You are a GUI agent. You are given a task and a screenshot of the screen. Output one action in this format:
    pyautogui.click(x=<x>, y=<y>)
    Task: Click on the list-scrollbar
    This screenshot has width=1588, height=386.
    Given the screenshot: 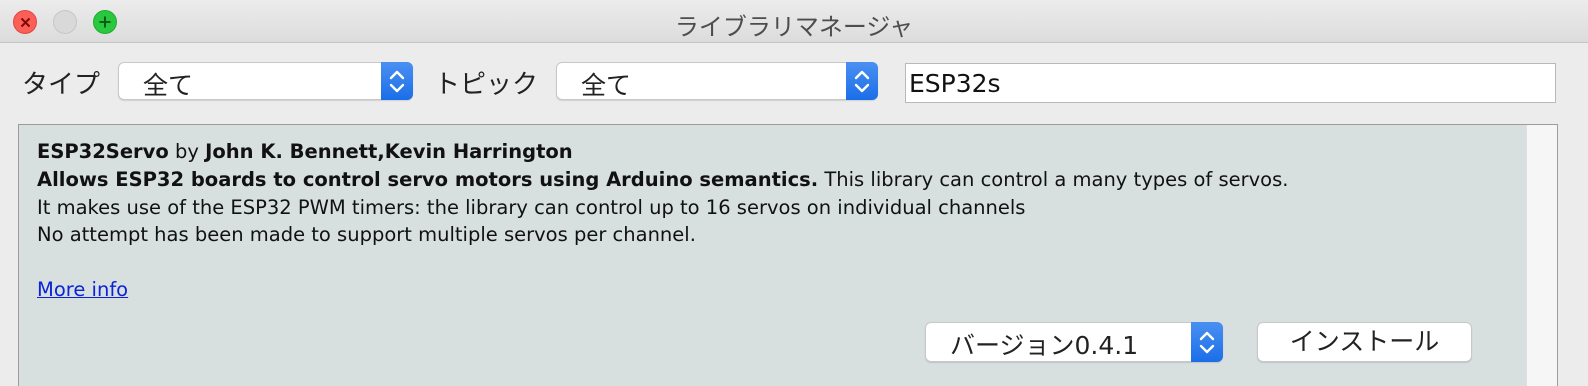 What is the action you would take?
    pyautogui.click(x=1541, y=255)
    